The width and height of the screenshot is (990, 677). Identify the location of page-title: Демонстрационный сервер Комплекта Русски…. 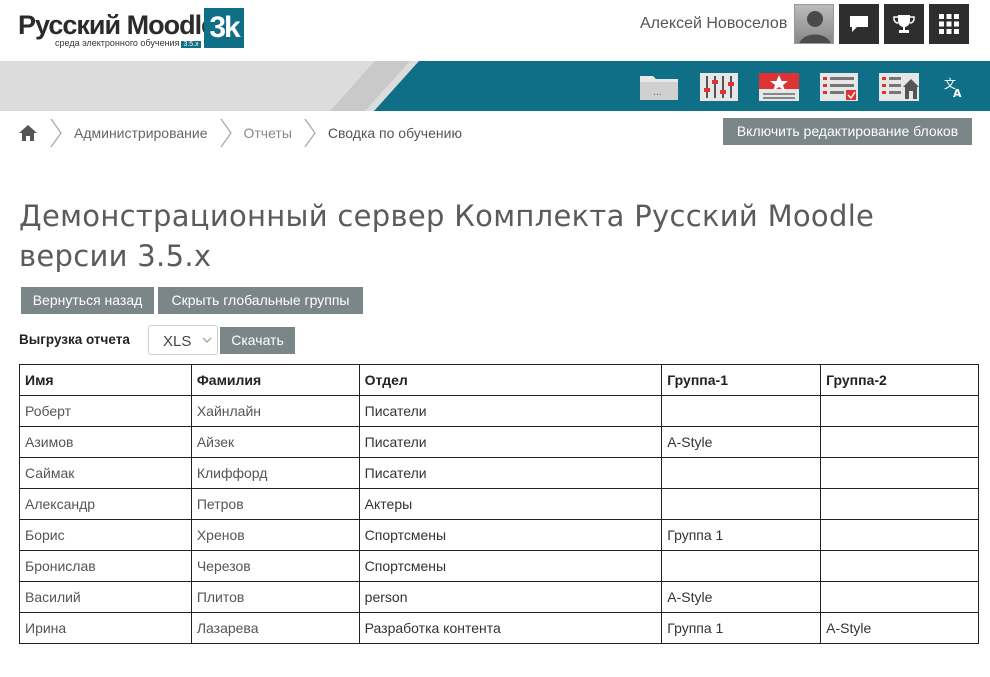
(447, 236).